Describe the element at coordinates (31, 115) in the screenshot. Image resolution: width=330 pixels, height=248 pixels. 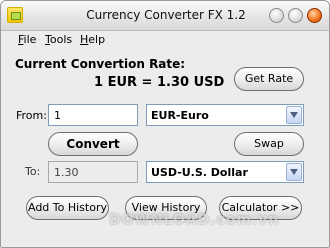
I see `from-label: From:` at that location.